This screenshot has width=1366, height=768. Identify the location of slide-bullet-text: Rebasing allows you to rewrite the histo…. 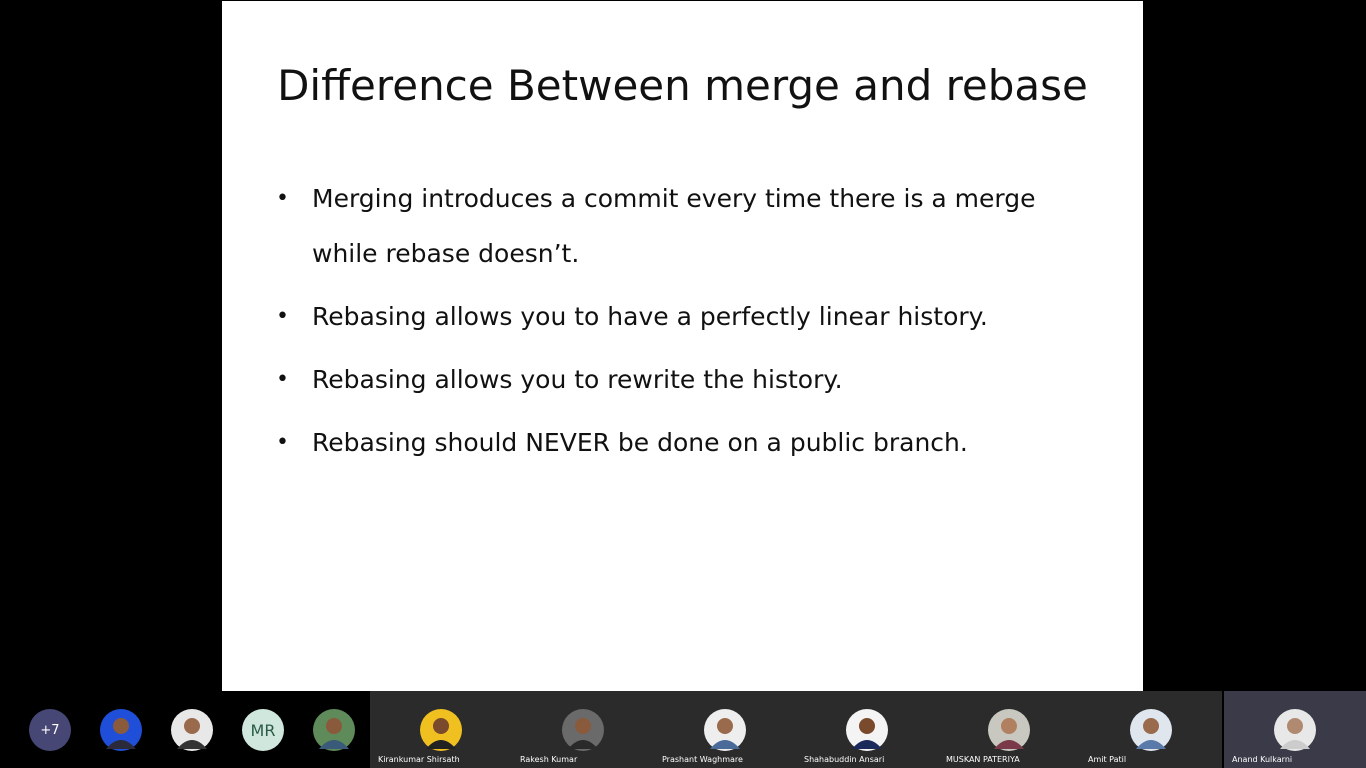
(577, 379).